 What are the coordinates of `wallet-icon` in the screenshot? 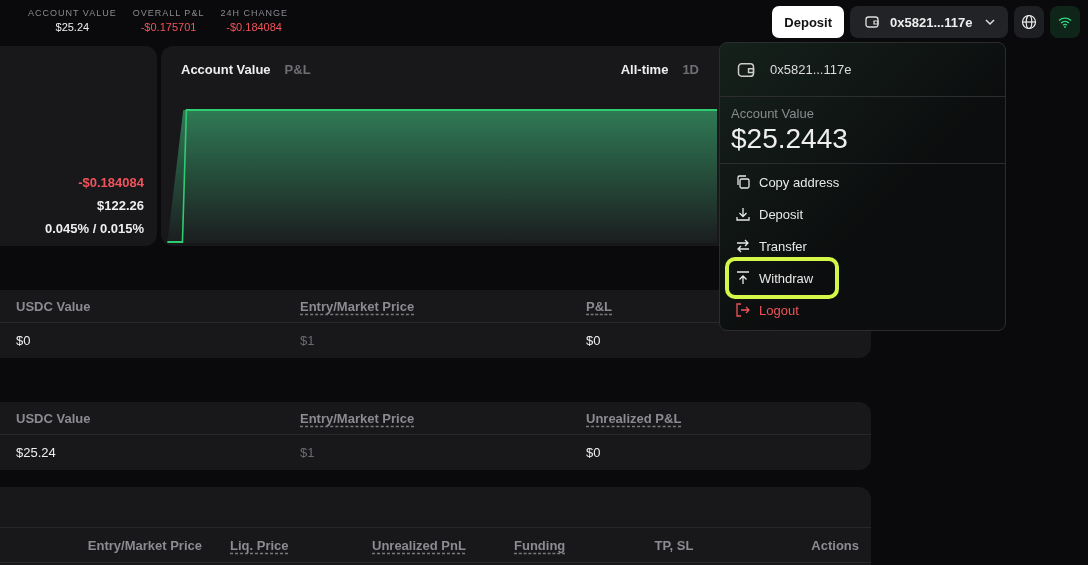 It's located at (872, 22).